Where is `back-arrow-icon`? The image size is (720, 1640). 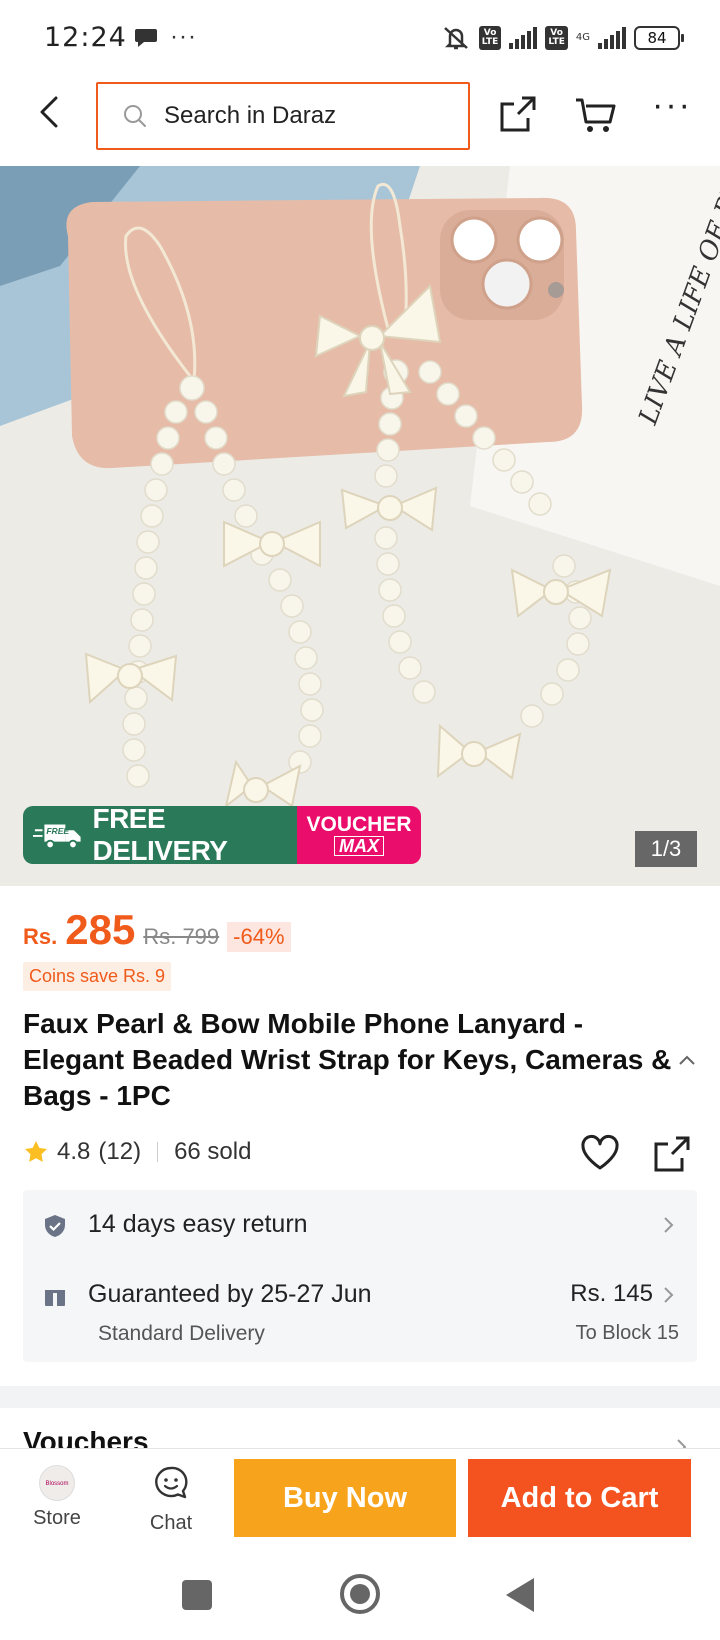
back-arrow-icon is located at coordinates (50, 112).